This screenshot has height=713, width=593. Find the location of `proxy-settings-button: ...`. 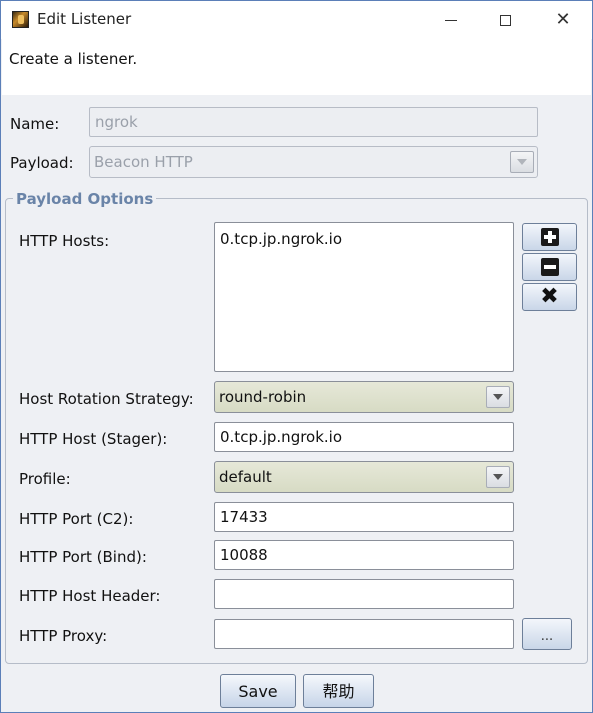

proxy-settings-button: ... is located at coordinates (547, 634).